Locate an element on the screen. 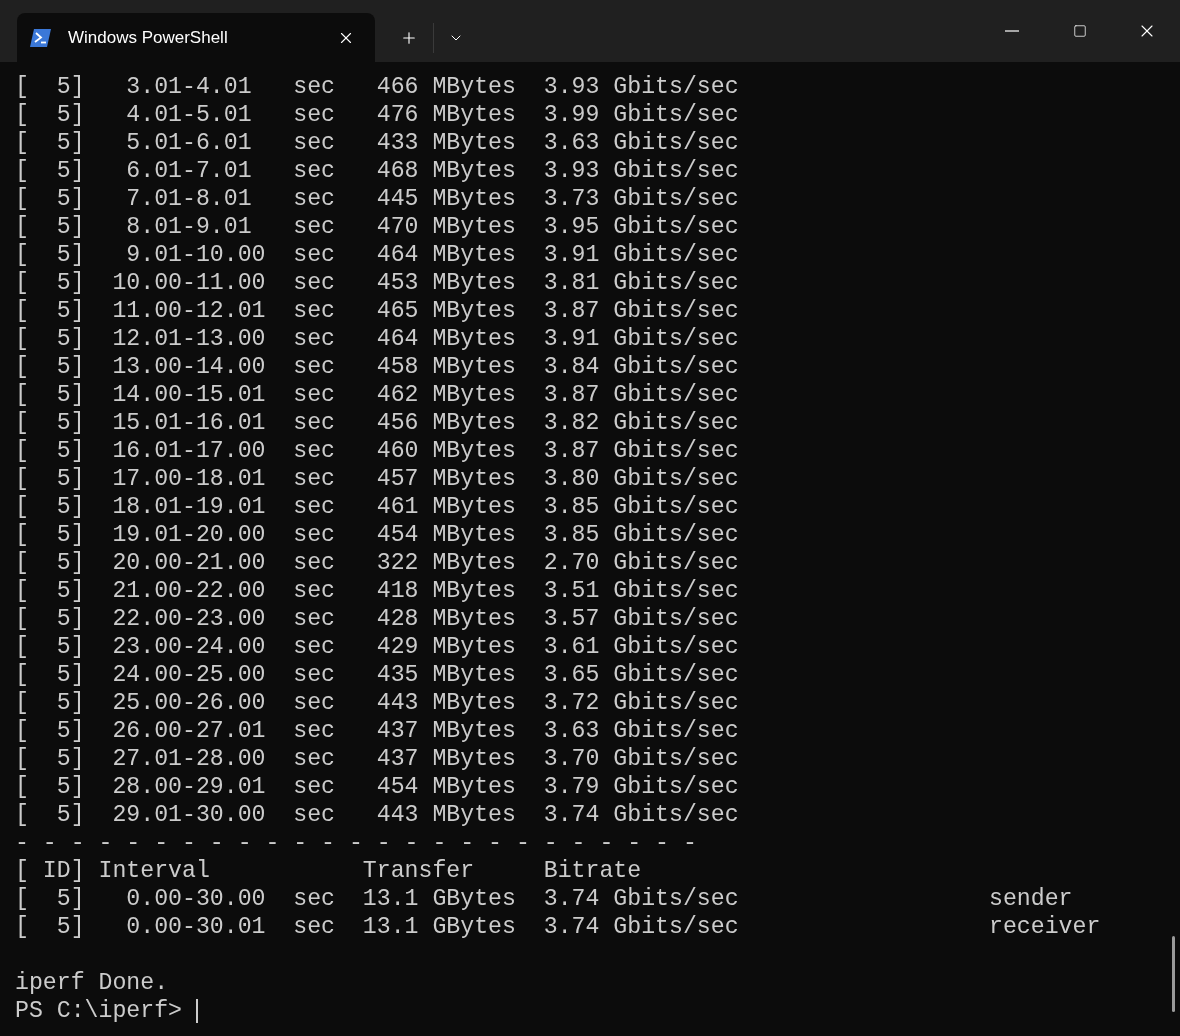 The width and height of the screenshot is (1180, 1036). terminal-output-line: [ 5] 29.01-30.00 sec 443 MBytes 3.74 Gbits/sec is located at coordinates (377, 815).